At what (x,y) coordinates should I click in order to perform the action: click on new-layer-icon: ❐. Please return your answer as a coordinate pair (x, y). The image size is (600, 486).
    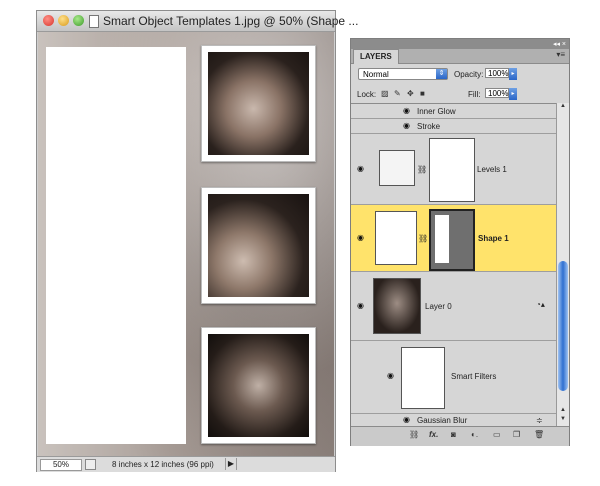
    Looking at the image, I should click on (516, 434).